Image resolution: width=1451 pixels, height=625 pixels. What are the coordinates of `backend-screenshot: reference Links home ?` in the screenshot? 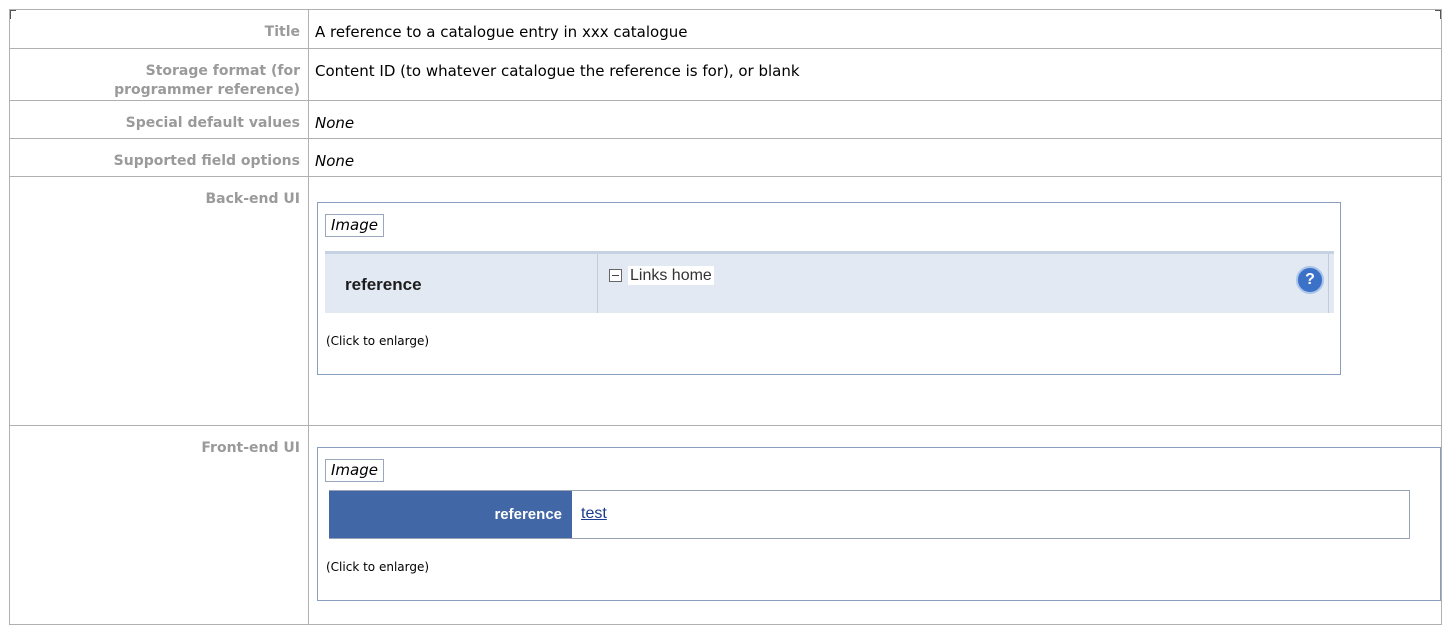 It's located at (829, 282).